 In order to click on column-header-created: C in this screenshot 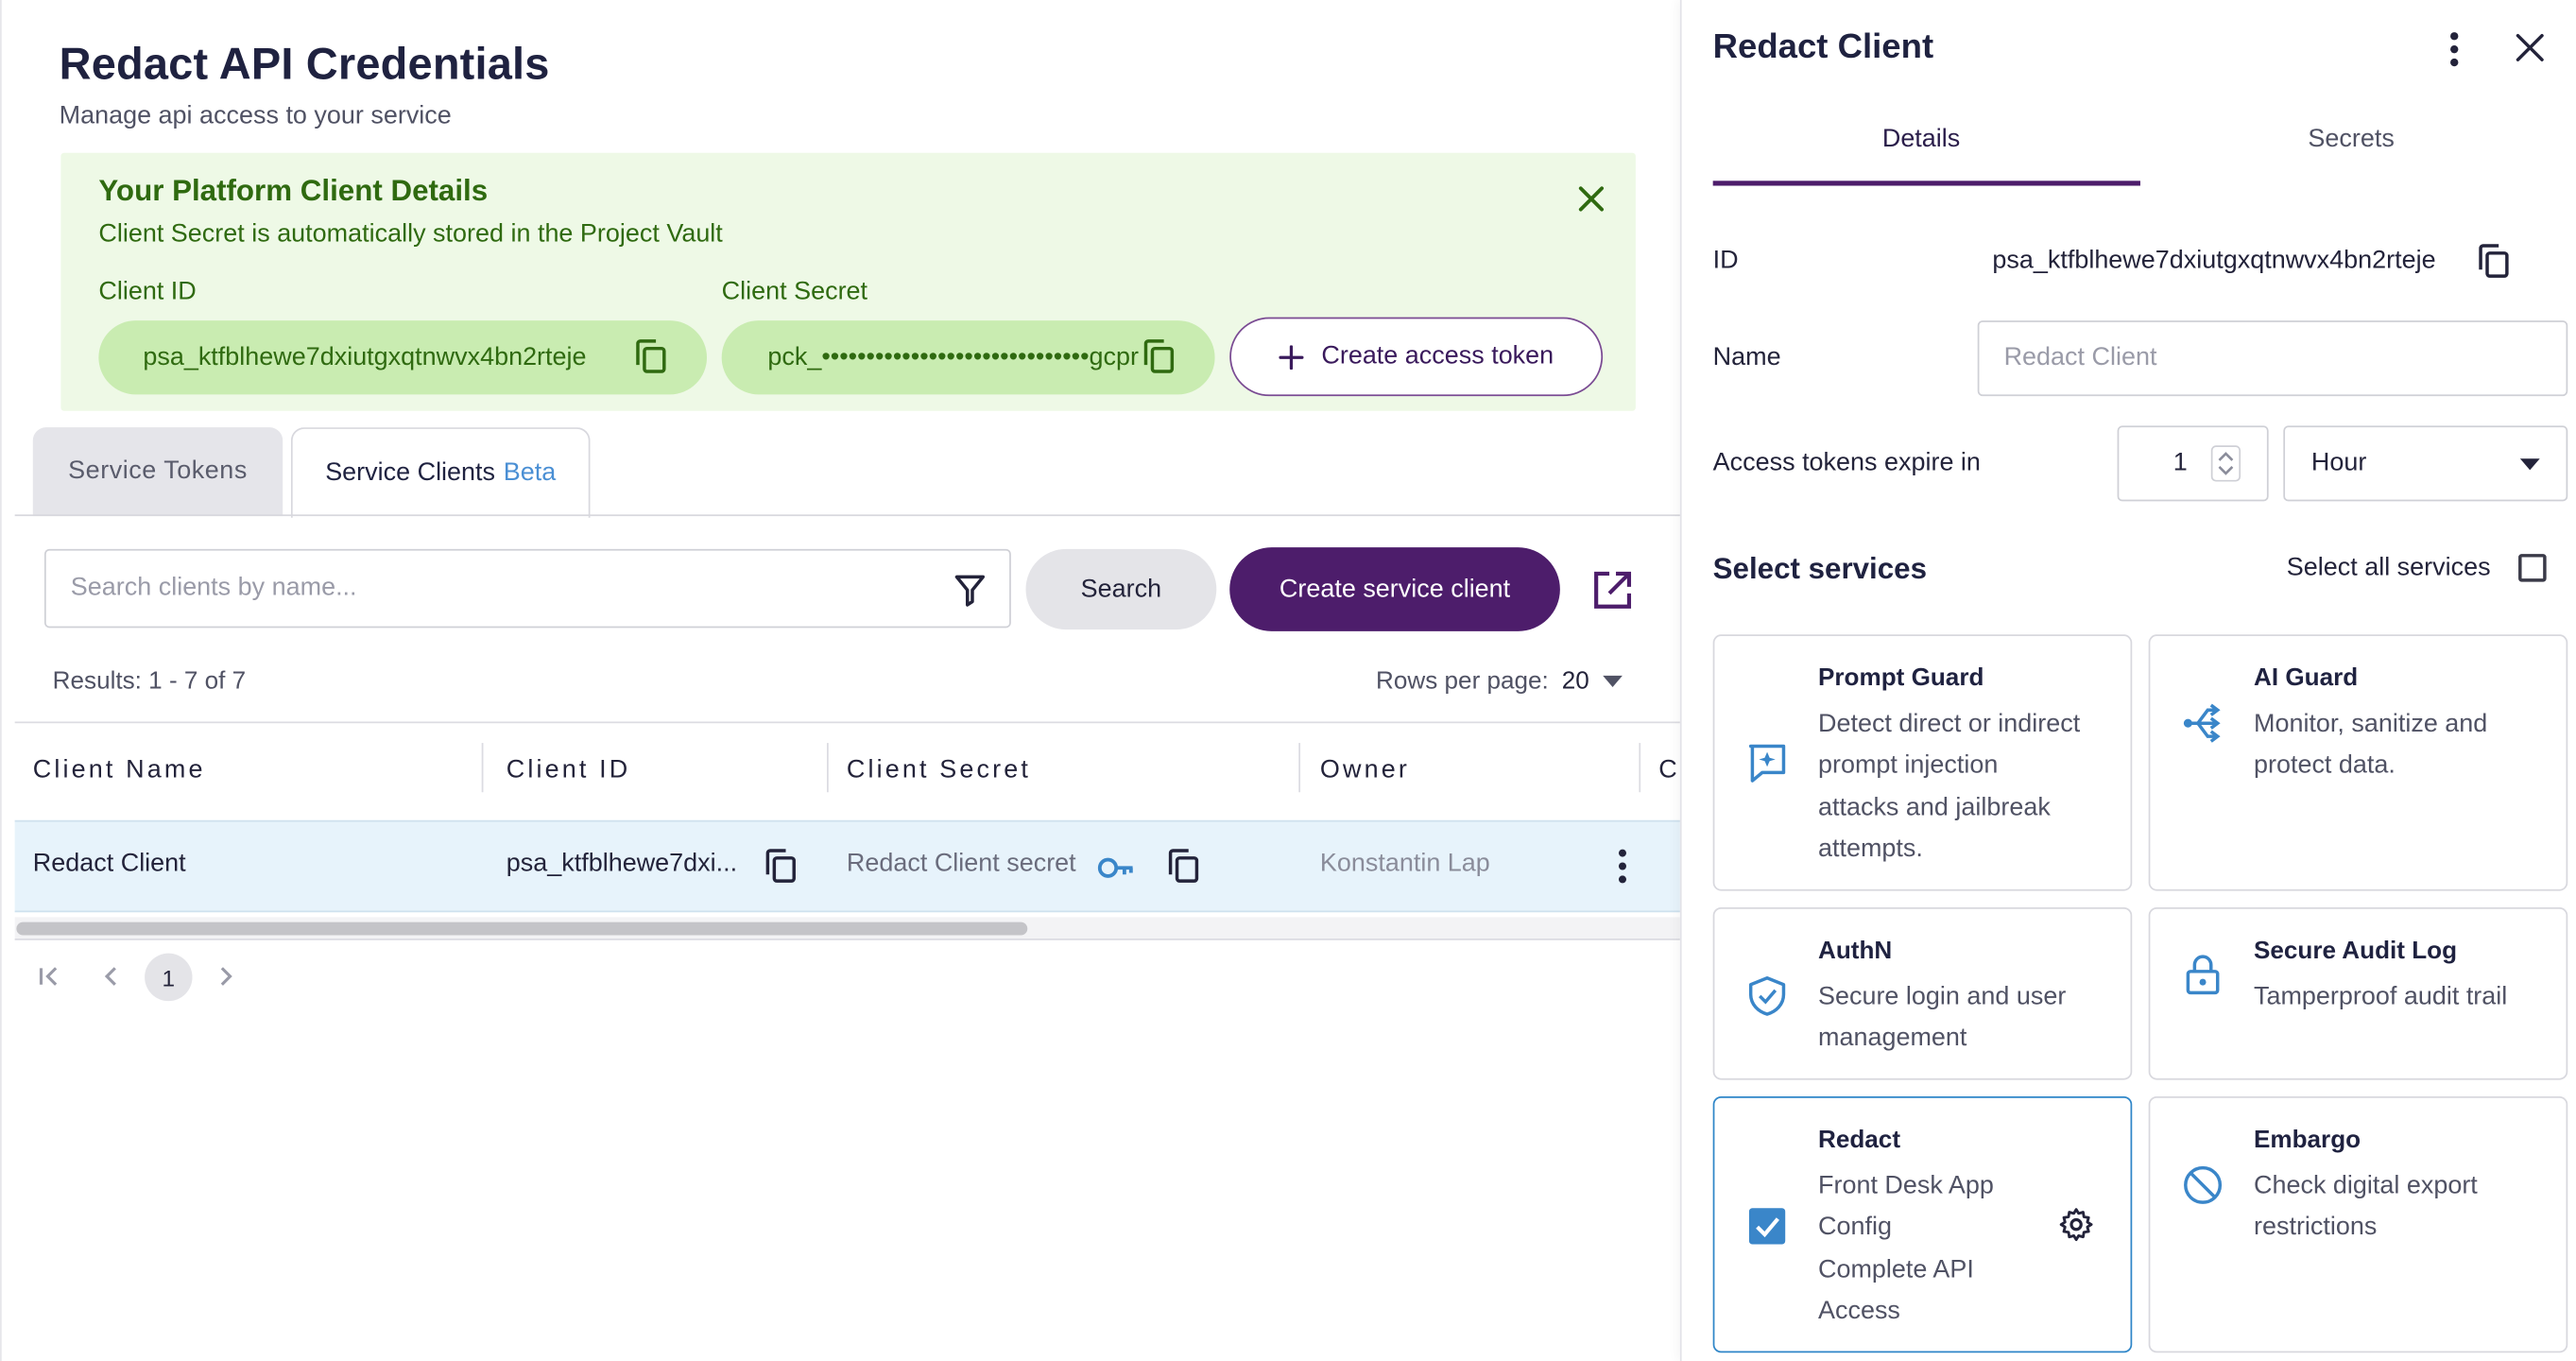, I will do `click(1669, 770)`.